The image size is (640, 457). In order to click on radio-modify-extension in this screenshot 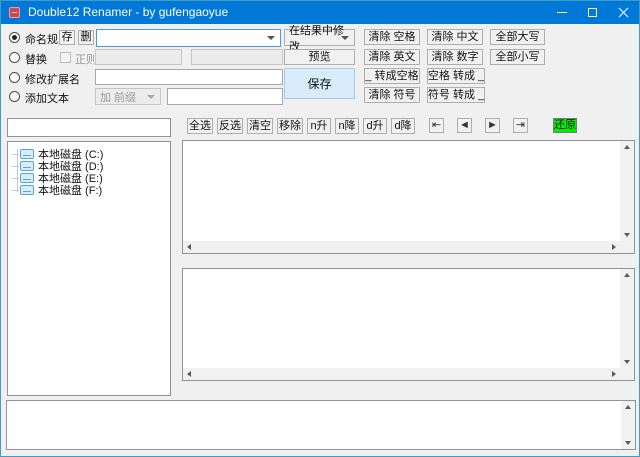, I will do `click(14, 77)`.